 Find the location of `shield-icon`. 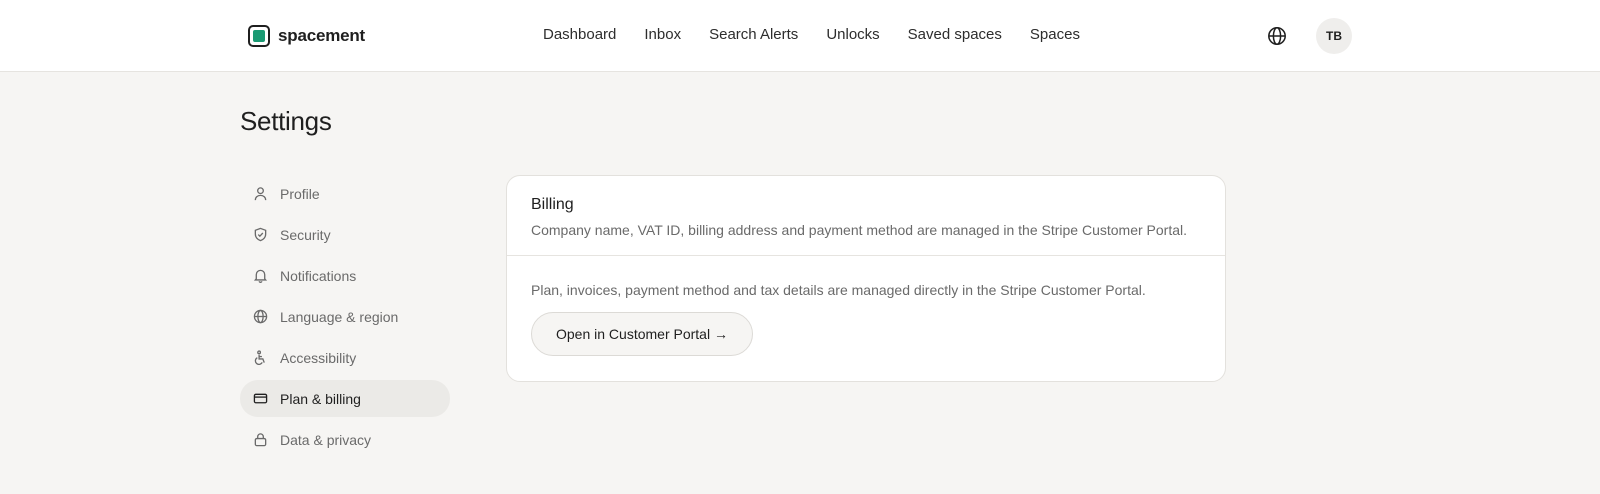

shield-icon is located at coordinates (260, 235).